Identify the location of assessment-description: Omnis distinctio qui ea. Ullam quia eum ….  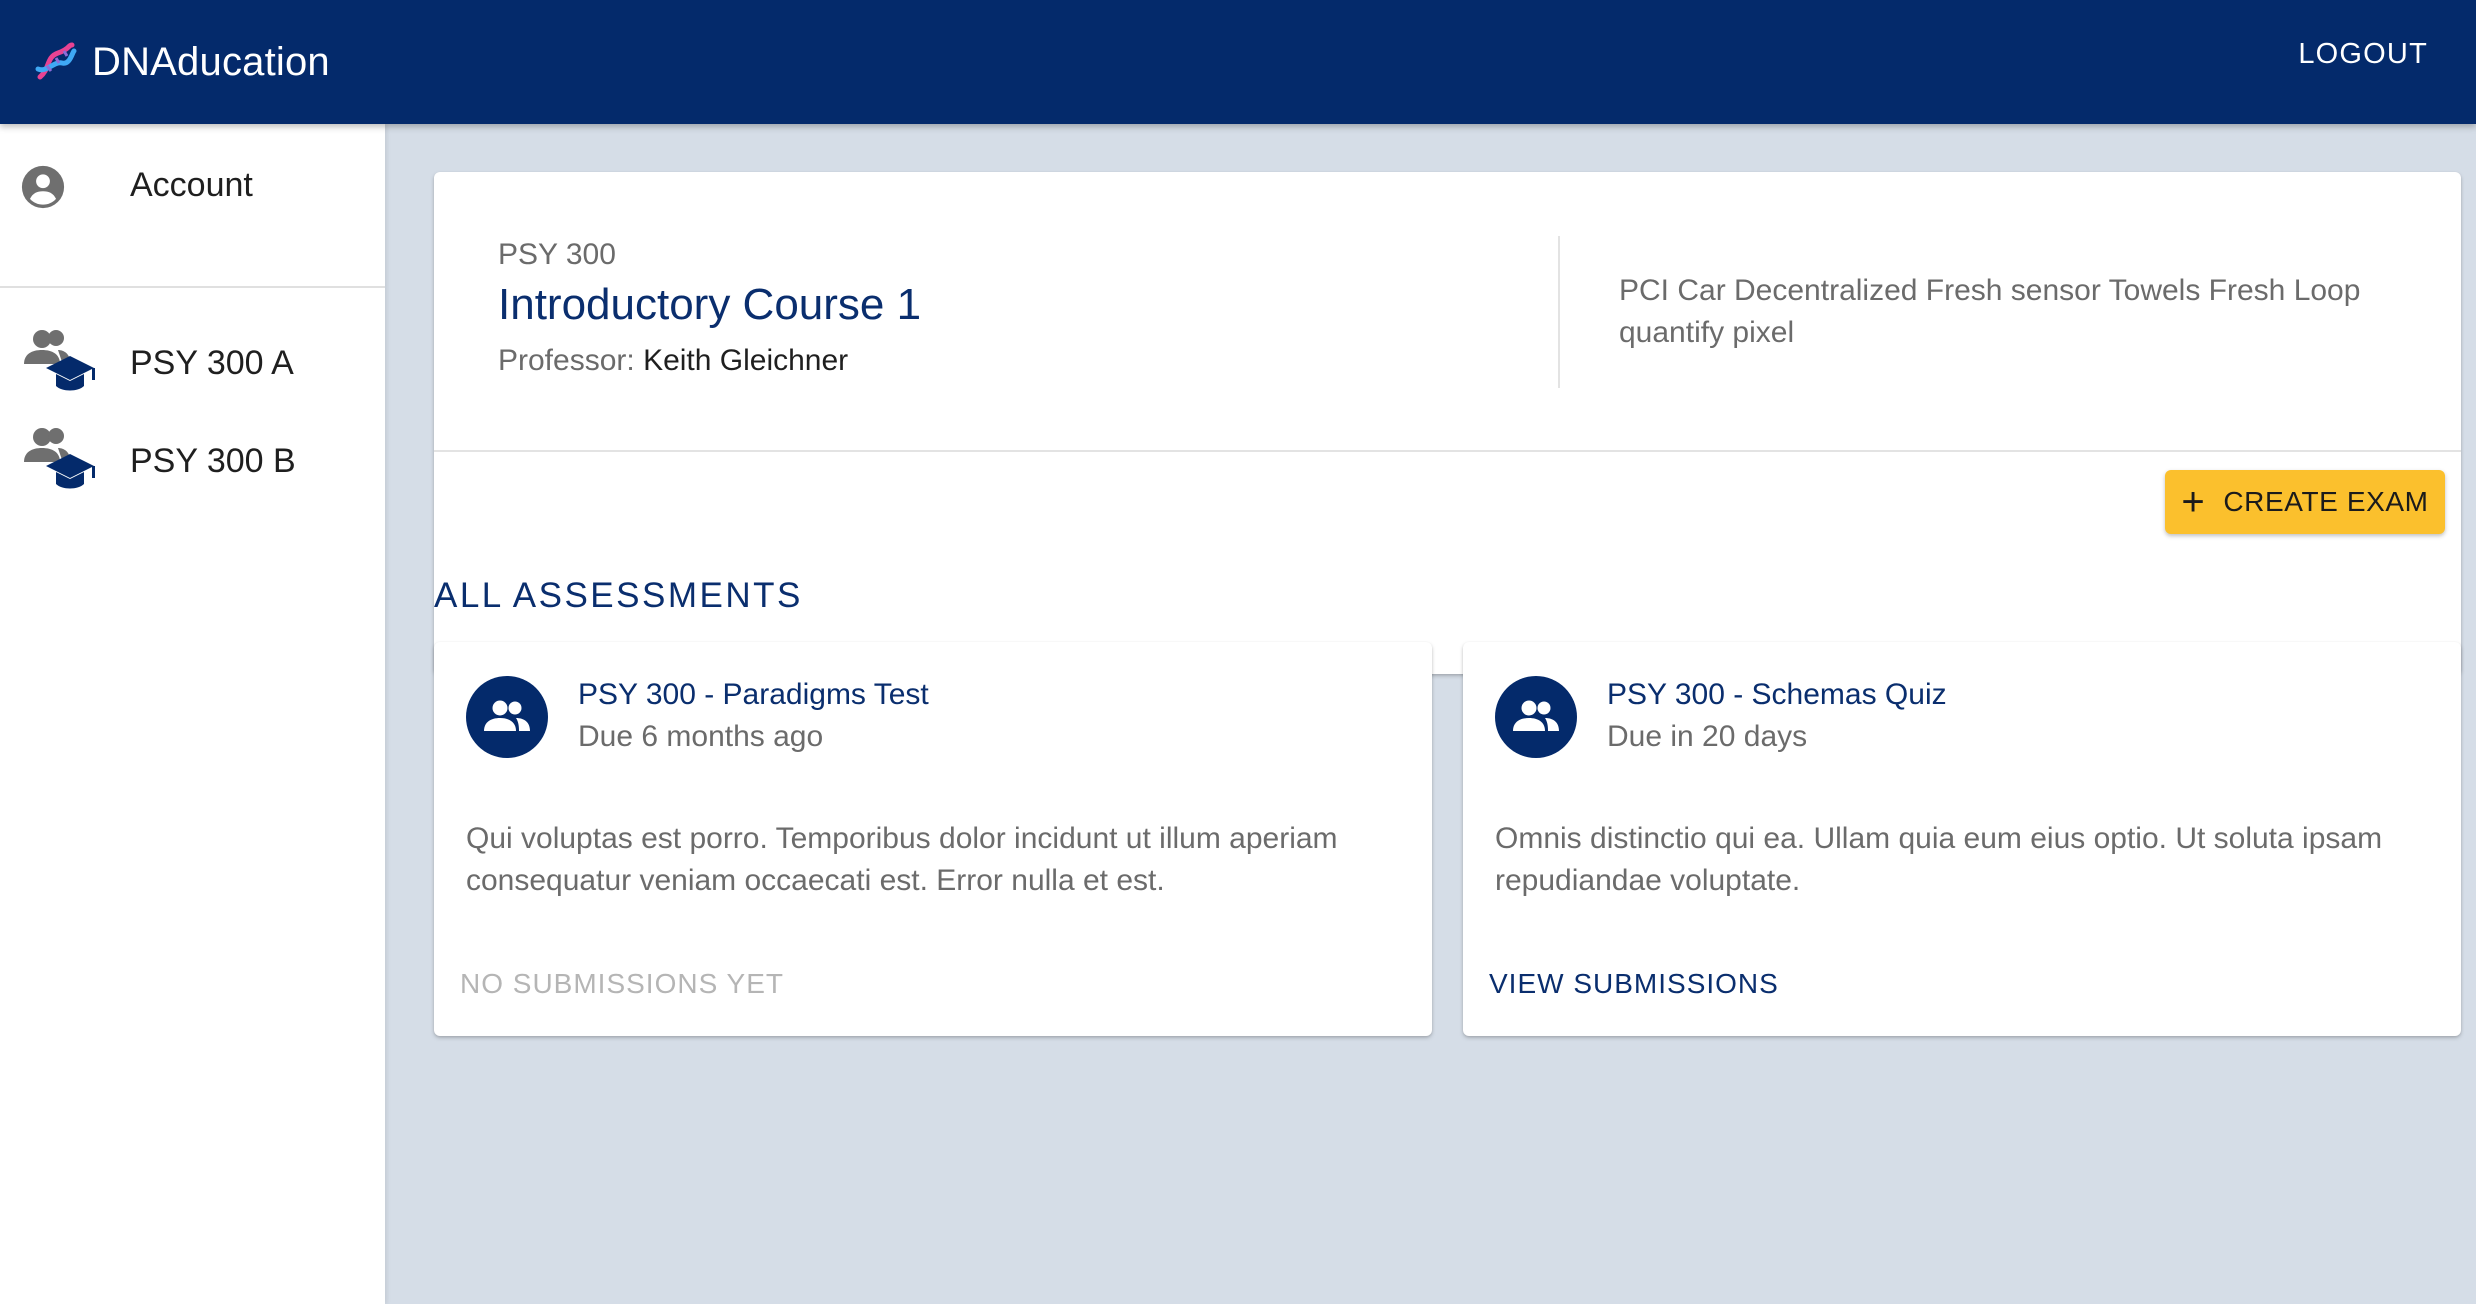
(1939, 859).